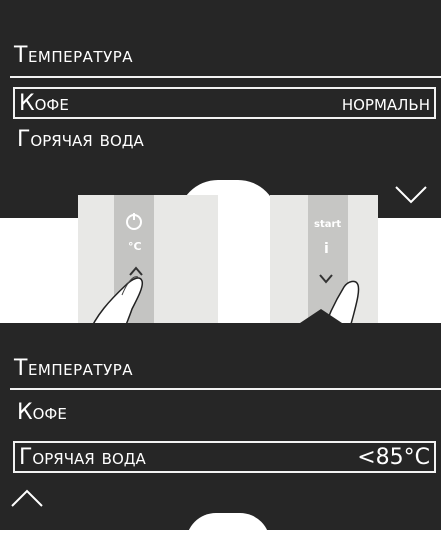  Describe the element at coordinates (411, 195) in the screenshot. I see `chevron-down-icon` at that location.